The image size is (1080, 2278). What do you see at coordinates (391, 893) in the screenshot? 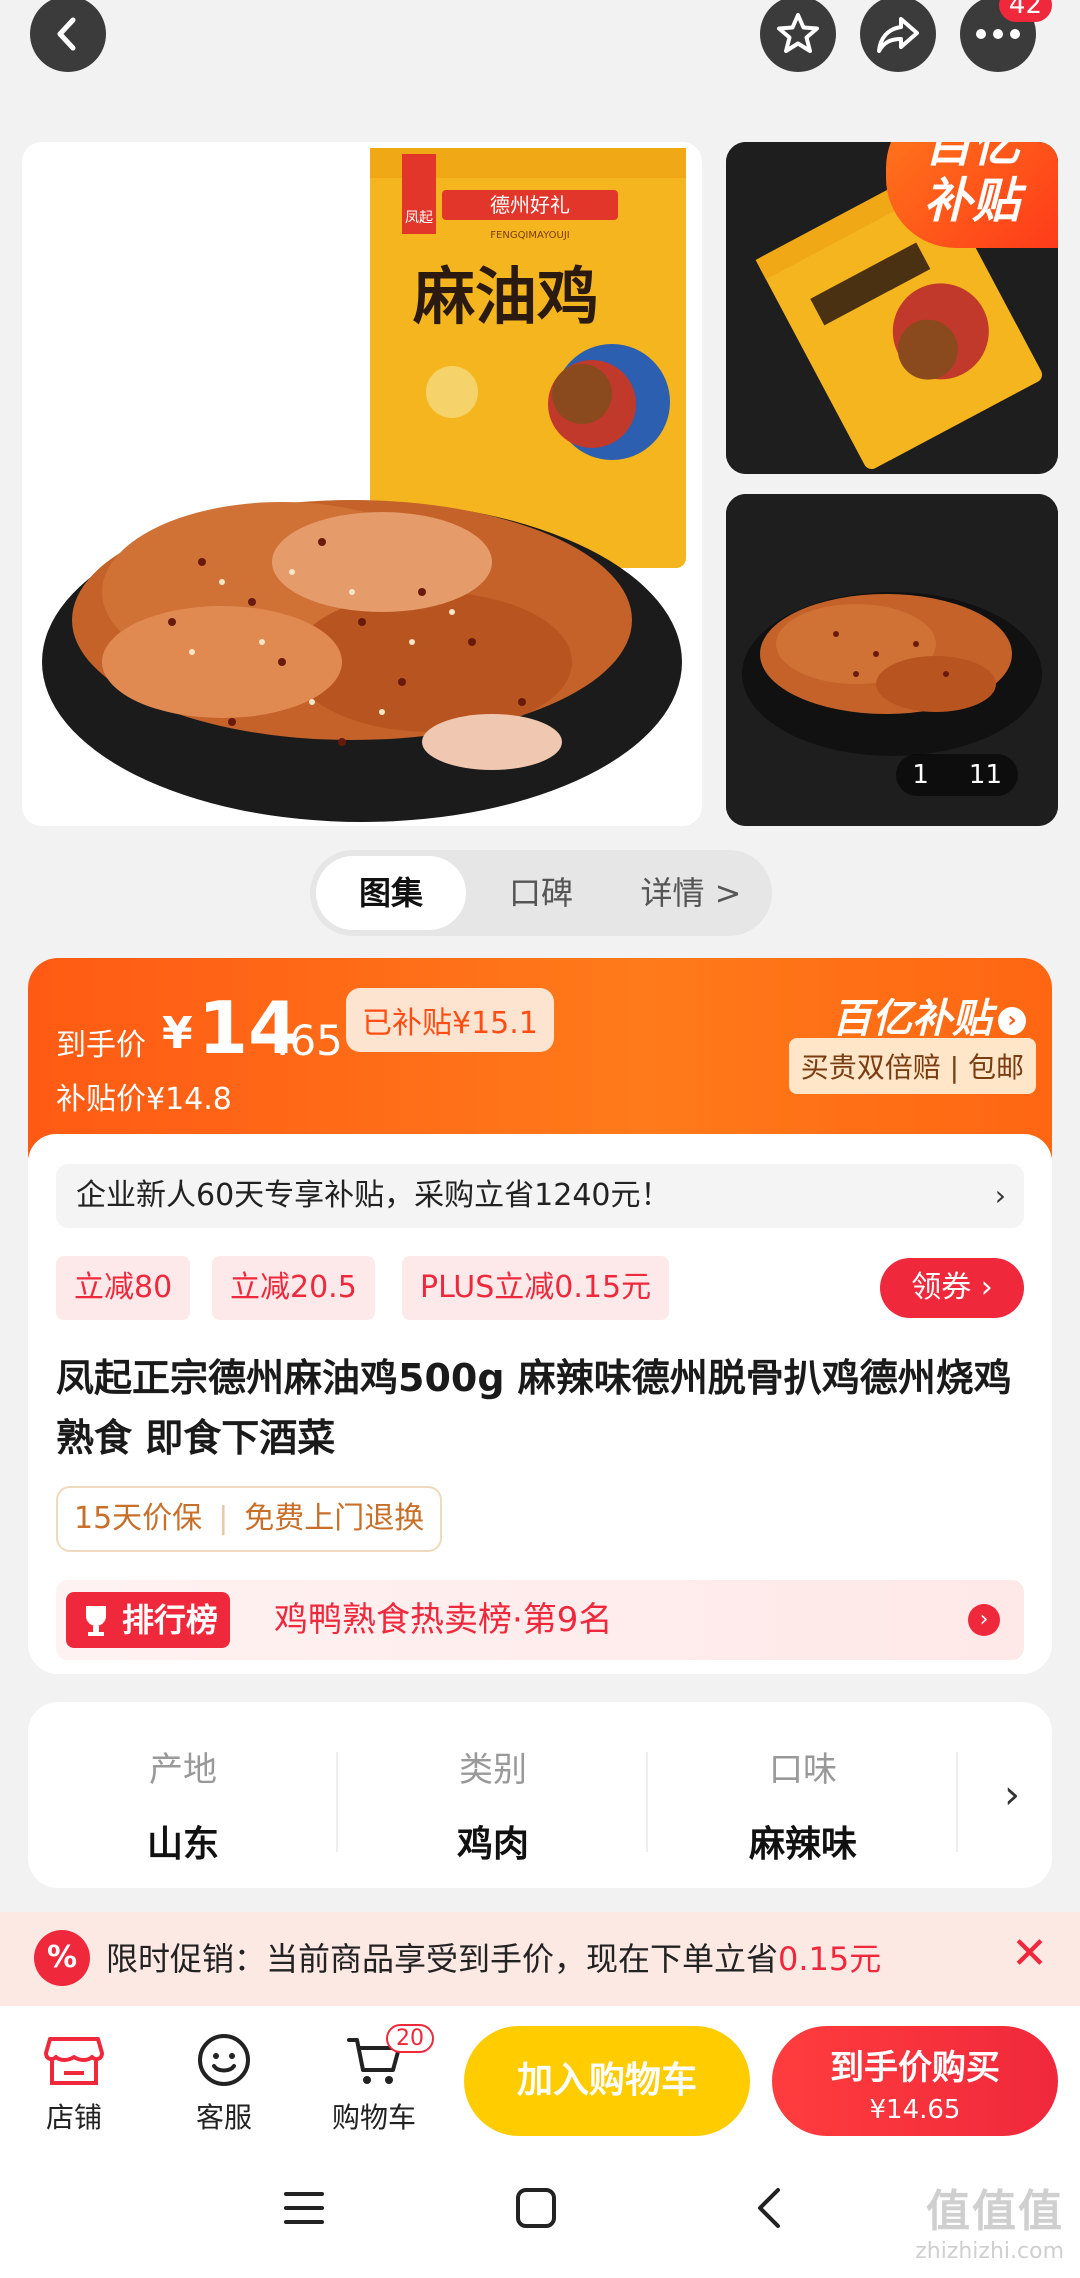
I see `tab-gallery: 图集` at bounding box center [391, 893].